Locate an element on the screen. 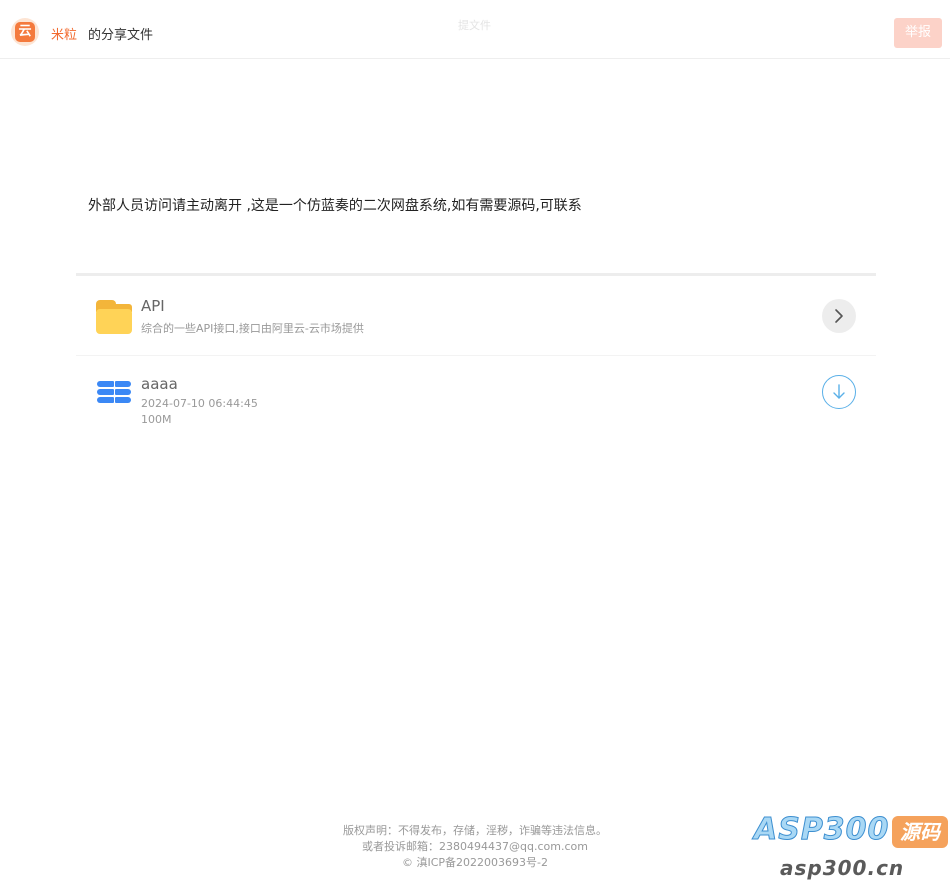  share-owner-name: 米粒 is located at coordinates (64, 33).